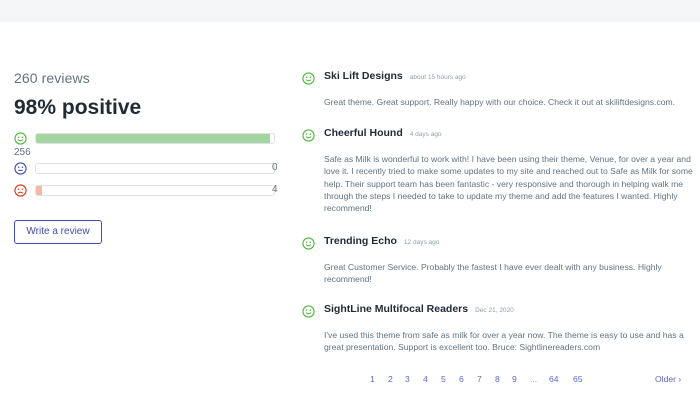  What do you see at coordinates (363, 133) in the screenshot?
I see `reviewer-name: Cheerful Hound` at bounding box center [363, 133].